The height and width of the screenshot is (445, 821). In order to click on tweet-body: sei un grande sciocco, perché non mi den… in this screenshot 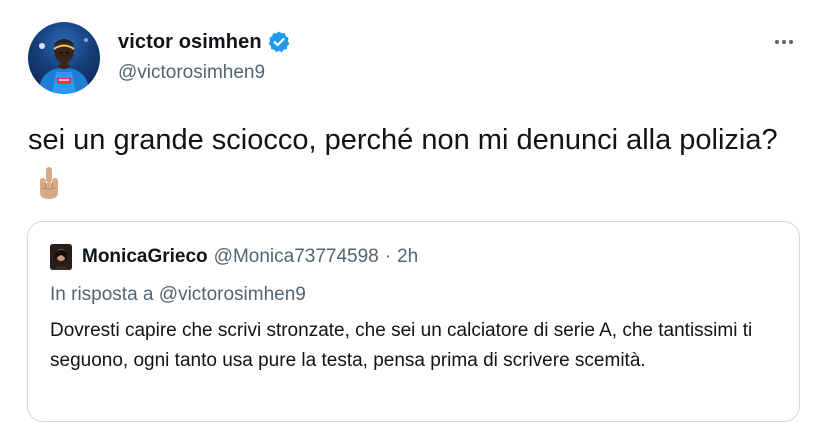, I will do `click(403, 140)`.